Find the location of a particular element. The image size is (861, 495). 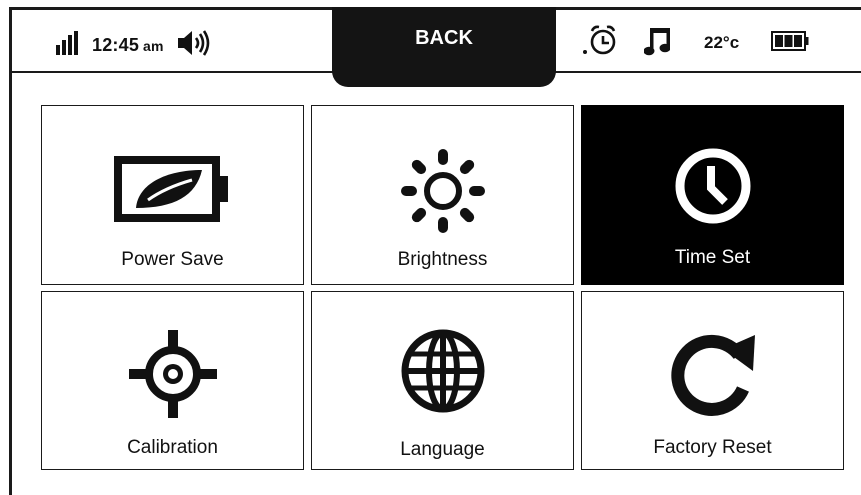

tile-label: Power Save is located at coordinates (172, 259).